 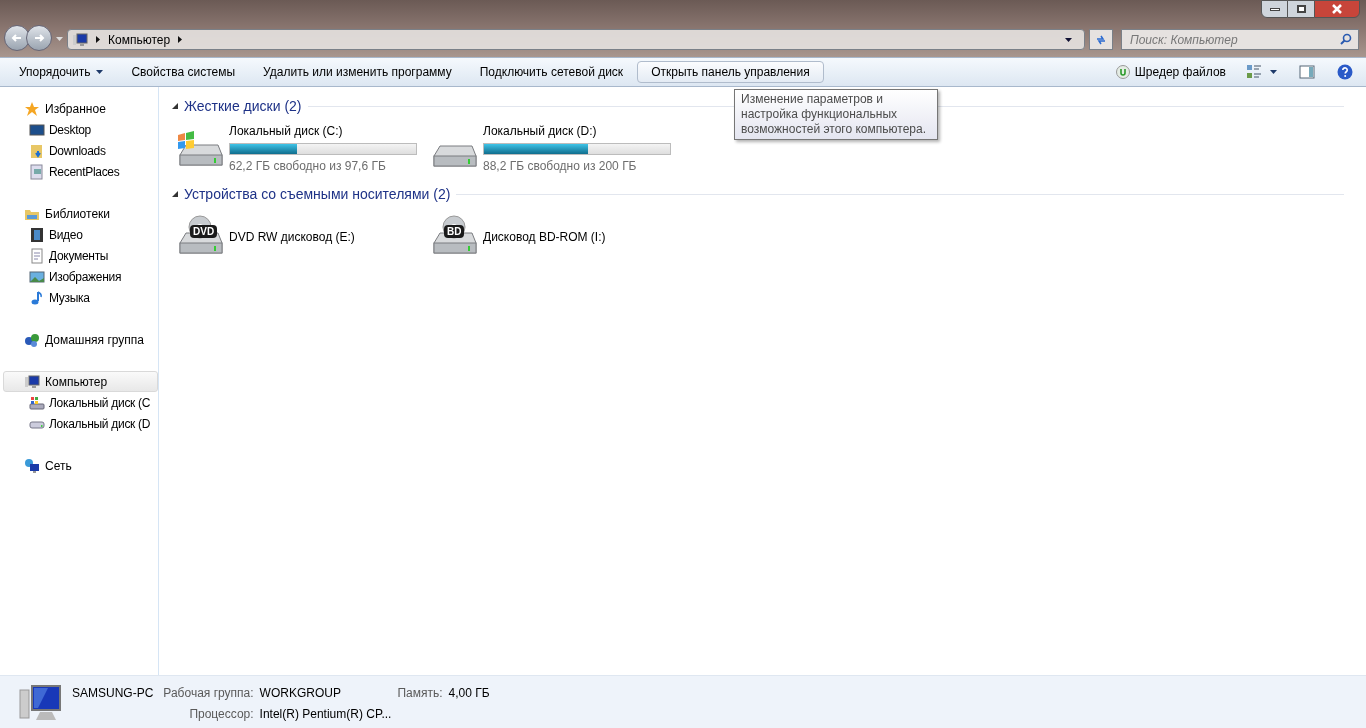 I want to click on drive-name: DVD RW дисковод (E:), so click(x=292, y=237).